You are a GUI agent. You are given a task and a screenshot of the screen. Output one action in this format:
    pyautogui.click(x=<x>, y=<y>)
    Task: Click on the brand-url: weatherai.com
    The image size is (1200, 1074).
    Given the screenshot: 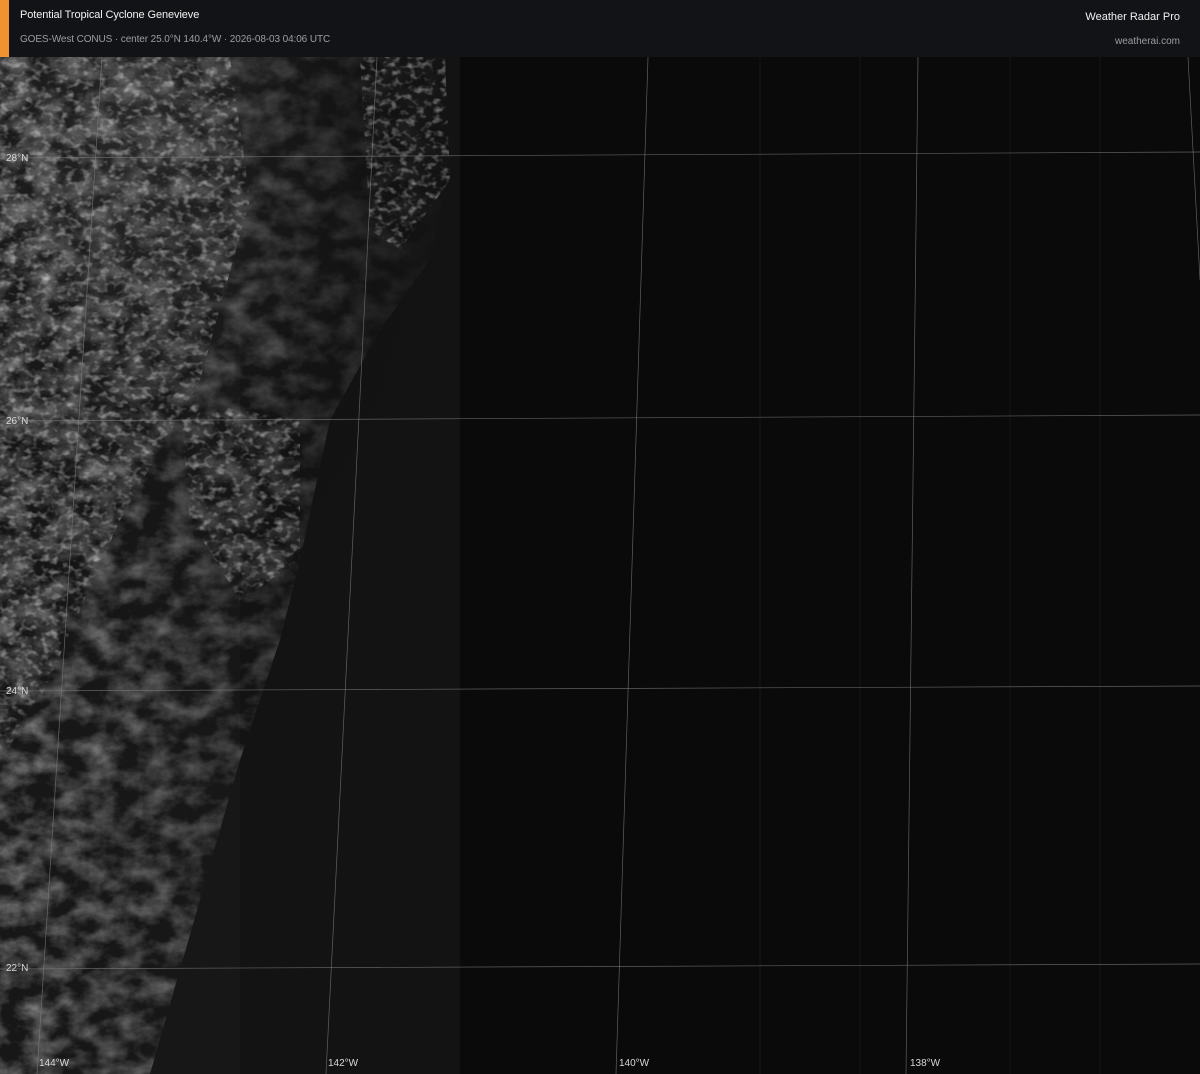 What is the action you would take?
    pyautogui.click(x=1147, y=41)
    